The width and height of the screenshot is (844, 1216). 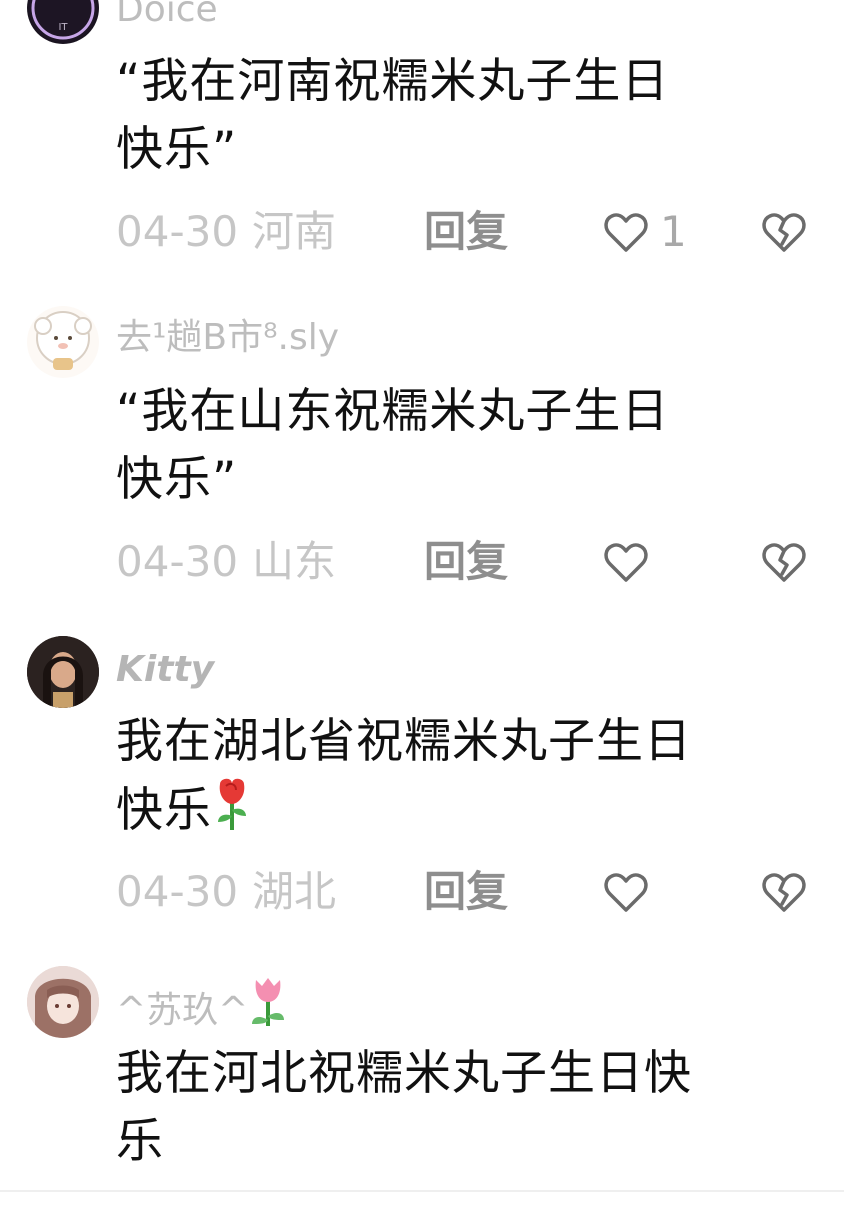 What do you see at coordinates (456, 810) in the screenshot?
I see `comment-text-line: 快乐` at bounding box center [456, 810].